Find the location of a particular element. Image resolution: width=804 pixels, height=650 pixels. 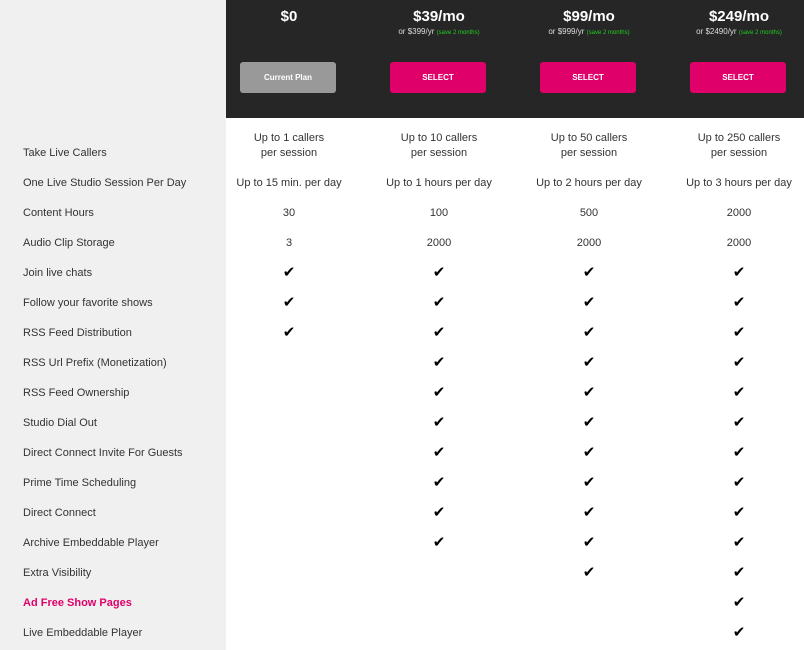

feature-row: Studio Dial Out ✔ ✔ ✔ is located at coordinates (402, 423).